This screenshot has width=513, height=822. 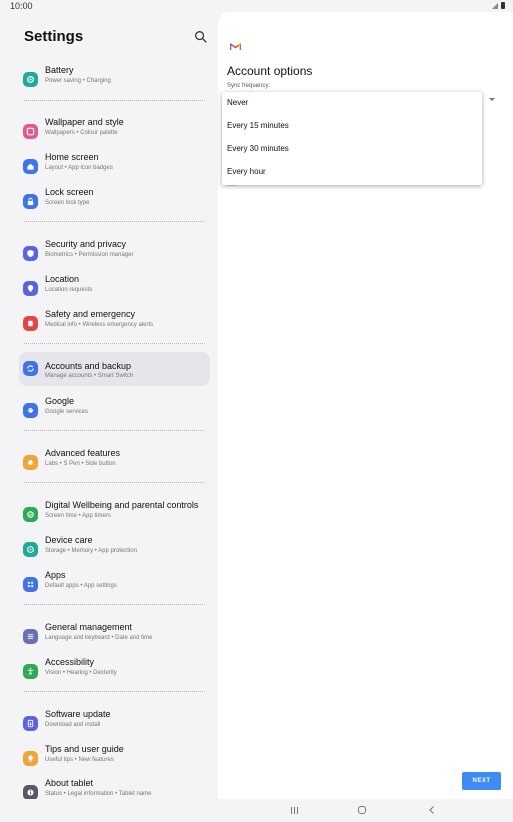 What do you see at coordinates (78, 81) in the screenshot?
I see `settings-item-subtitle: Power saving • Charging` at bounding box center [78, 81].